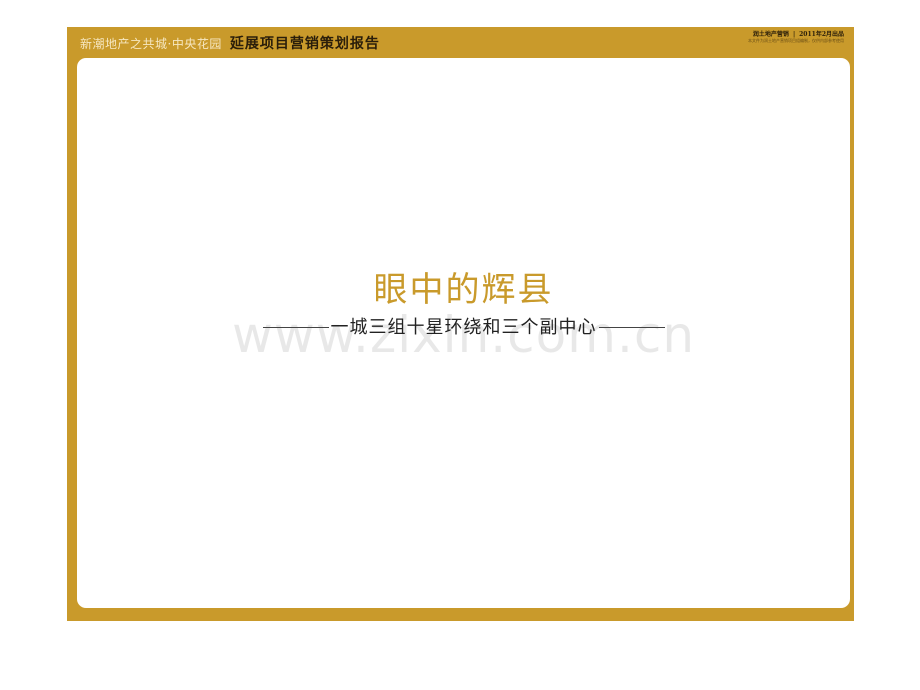 The height and width of the screenshot is (690, 920). Describe the element at coordinates (796, 41) in the screenshot. I see `header-tagline: 本文件为润土地产营销项目组编制，仅供内部参考使用` at that location.